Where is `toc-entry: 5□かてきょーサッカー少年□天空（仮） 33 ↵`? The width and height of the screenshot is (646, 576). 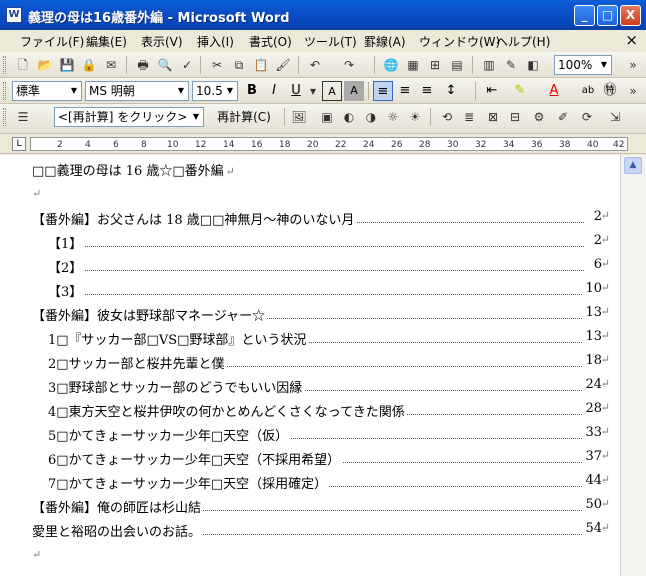 toc-entry: 5□かてきょーサッカー少年□天空（仮） 33 ↵ is located at coordinates (329, 435).